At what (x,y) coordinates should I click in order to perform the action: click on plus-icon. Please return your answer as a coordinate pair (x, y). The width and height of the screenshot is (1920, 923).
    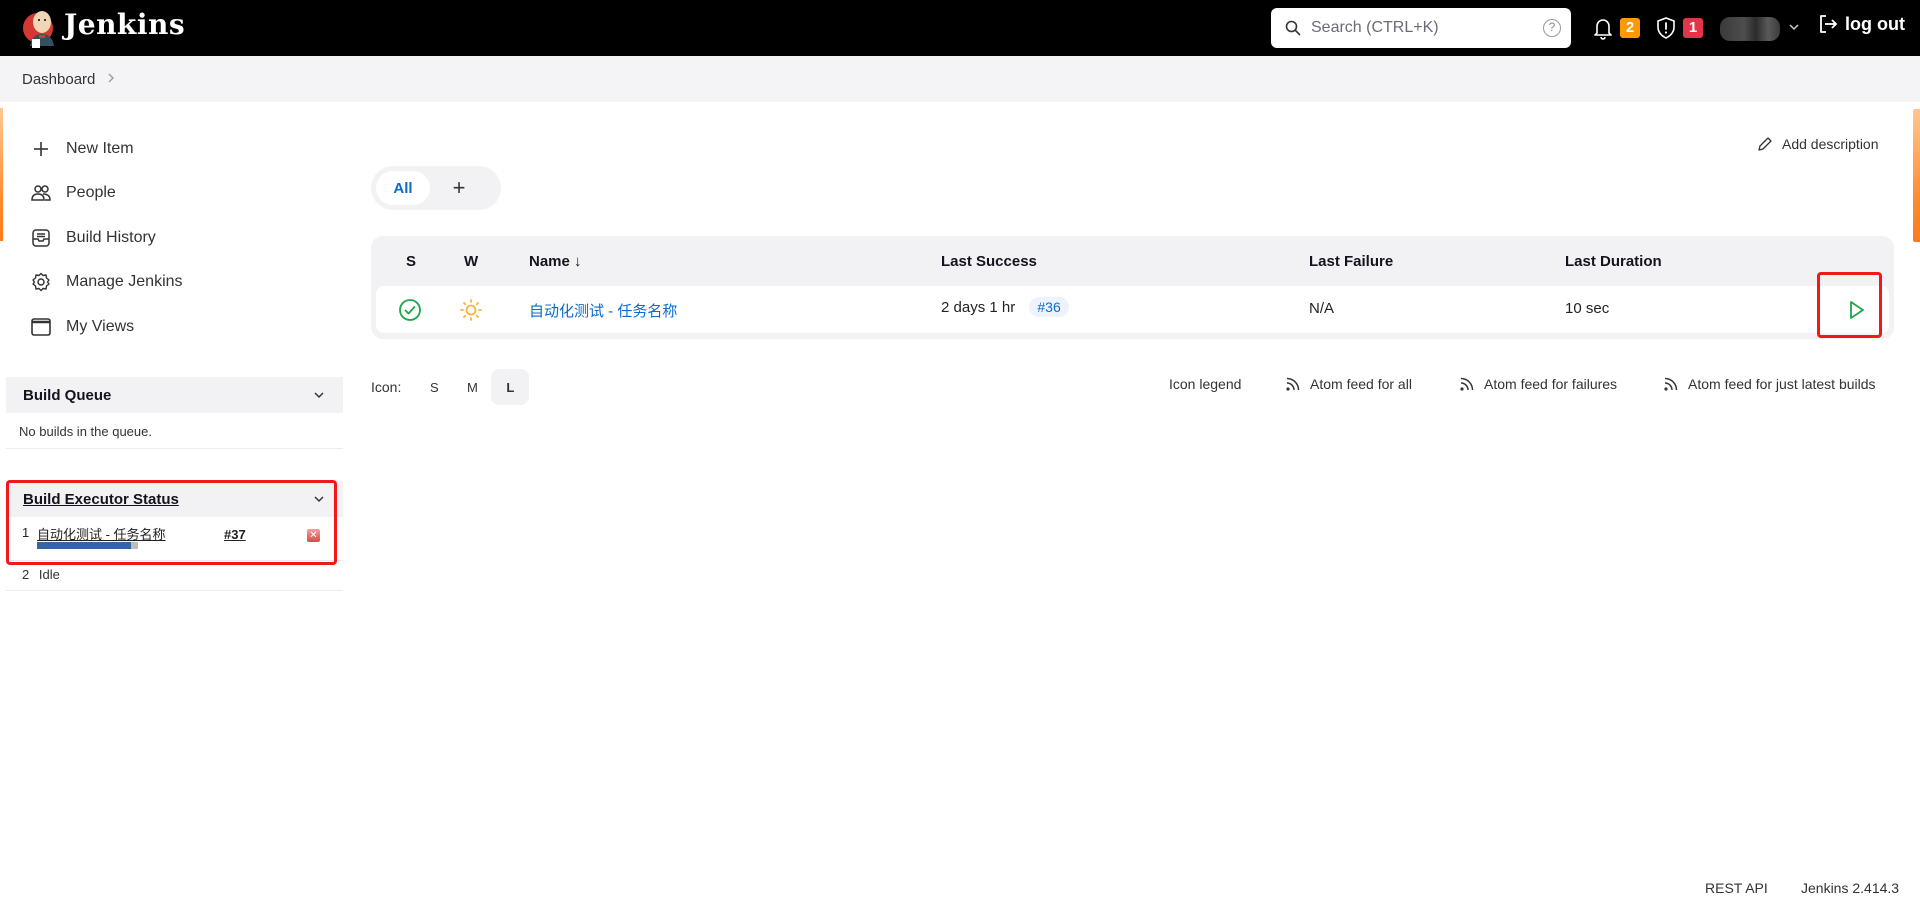
    Looking at the image, I should click on (41, 149).